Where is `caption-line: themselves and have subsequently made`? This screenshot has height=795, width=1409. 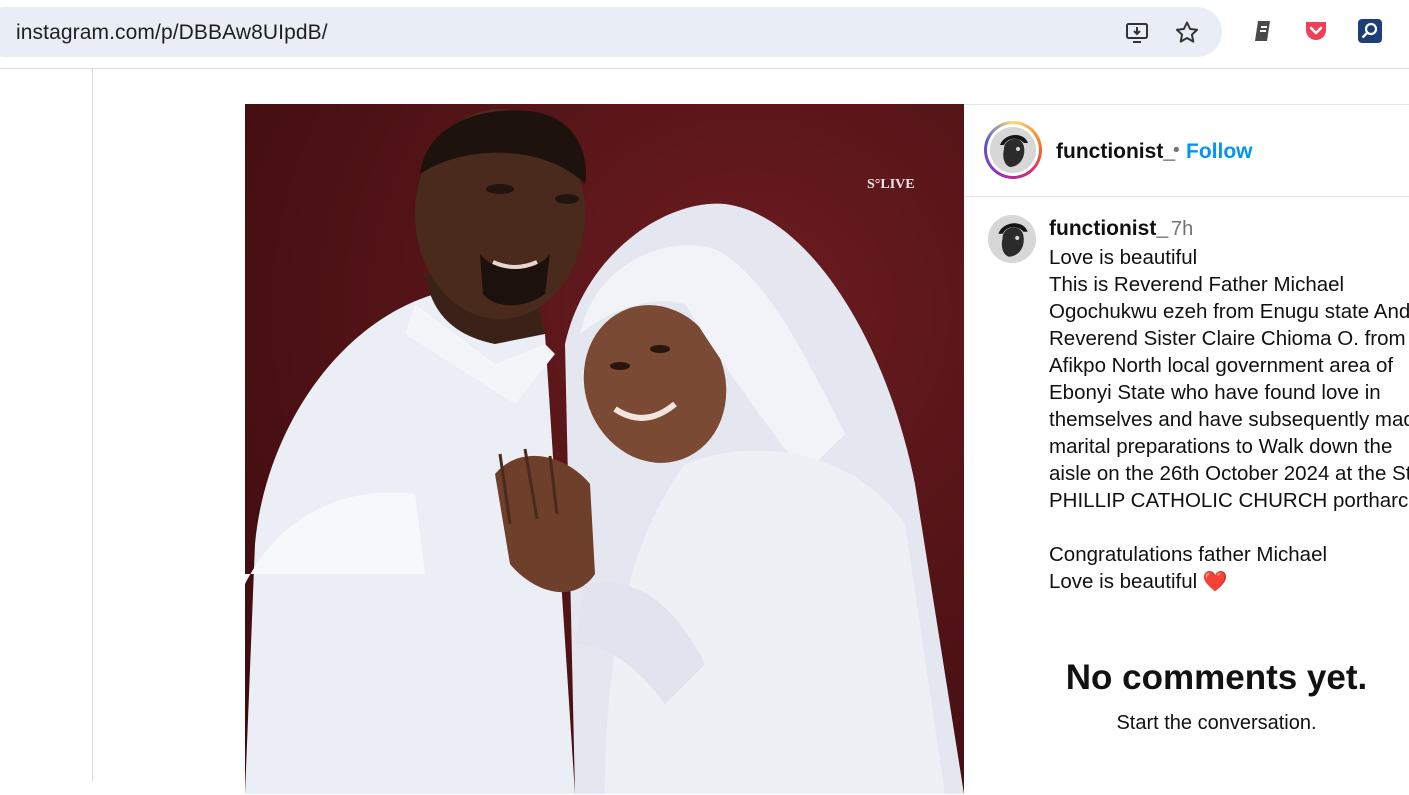
caption-line: themselves and have subsequently made is located at coordinates (1229, 419).